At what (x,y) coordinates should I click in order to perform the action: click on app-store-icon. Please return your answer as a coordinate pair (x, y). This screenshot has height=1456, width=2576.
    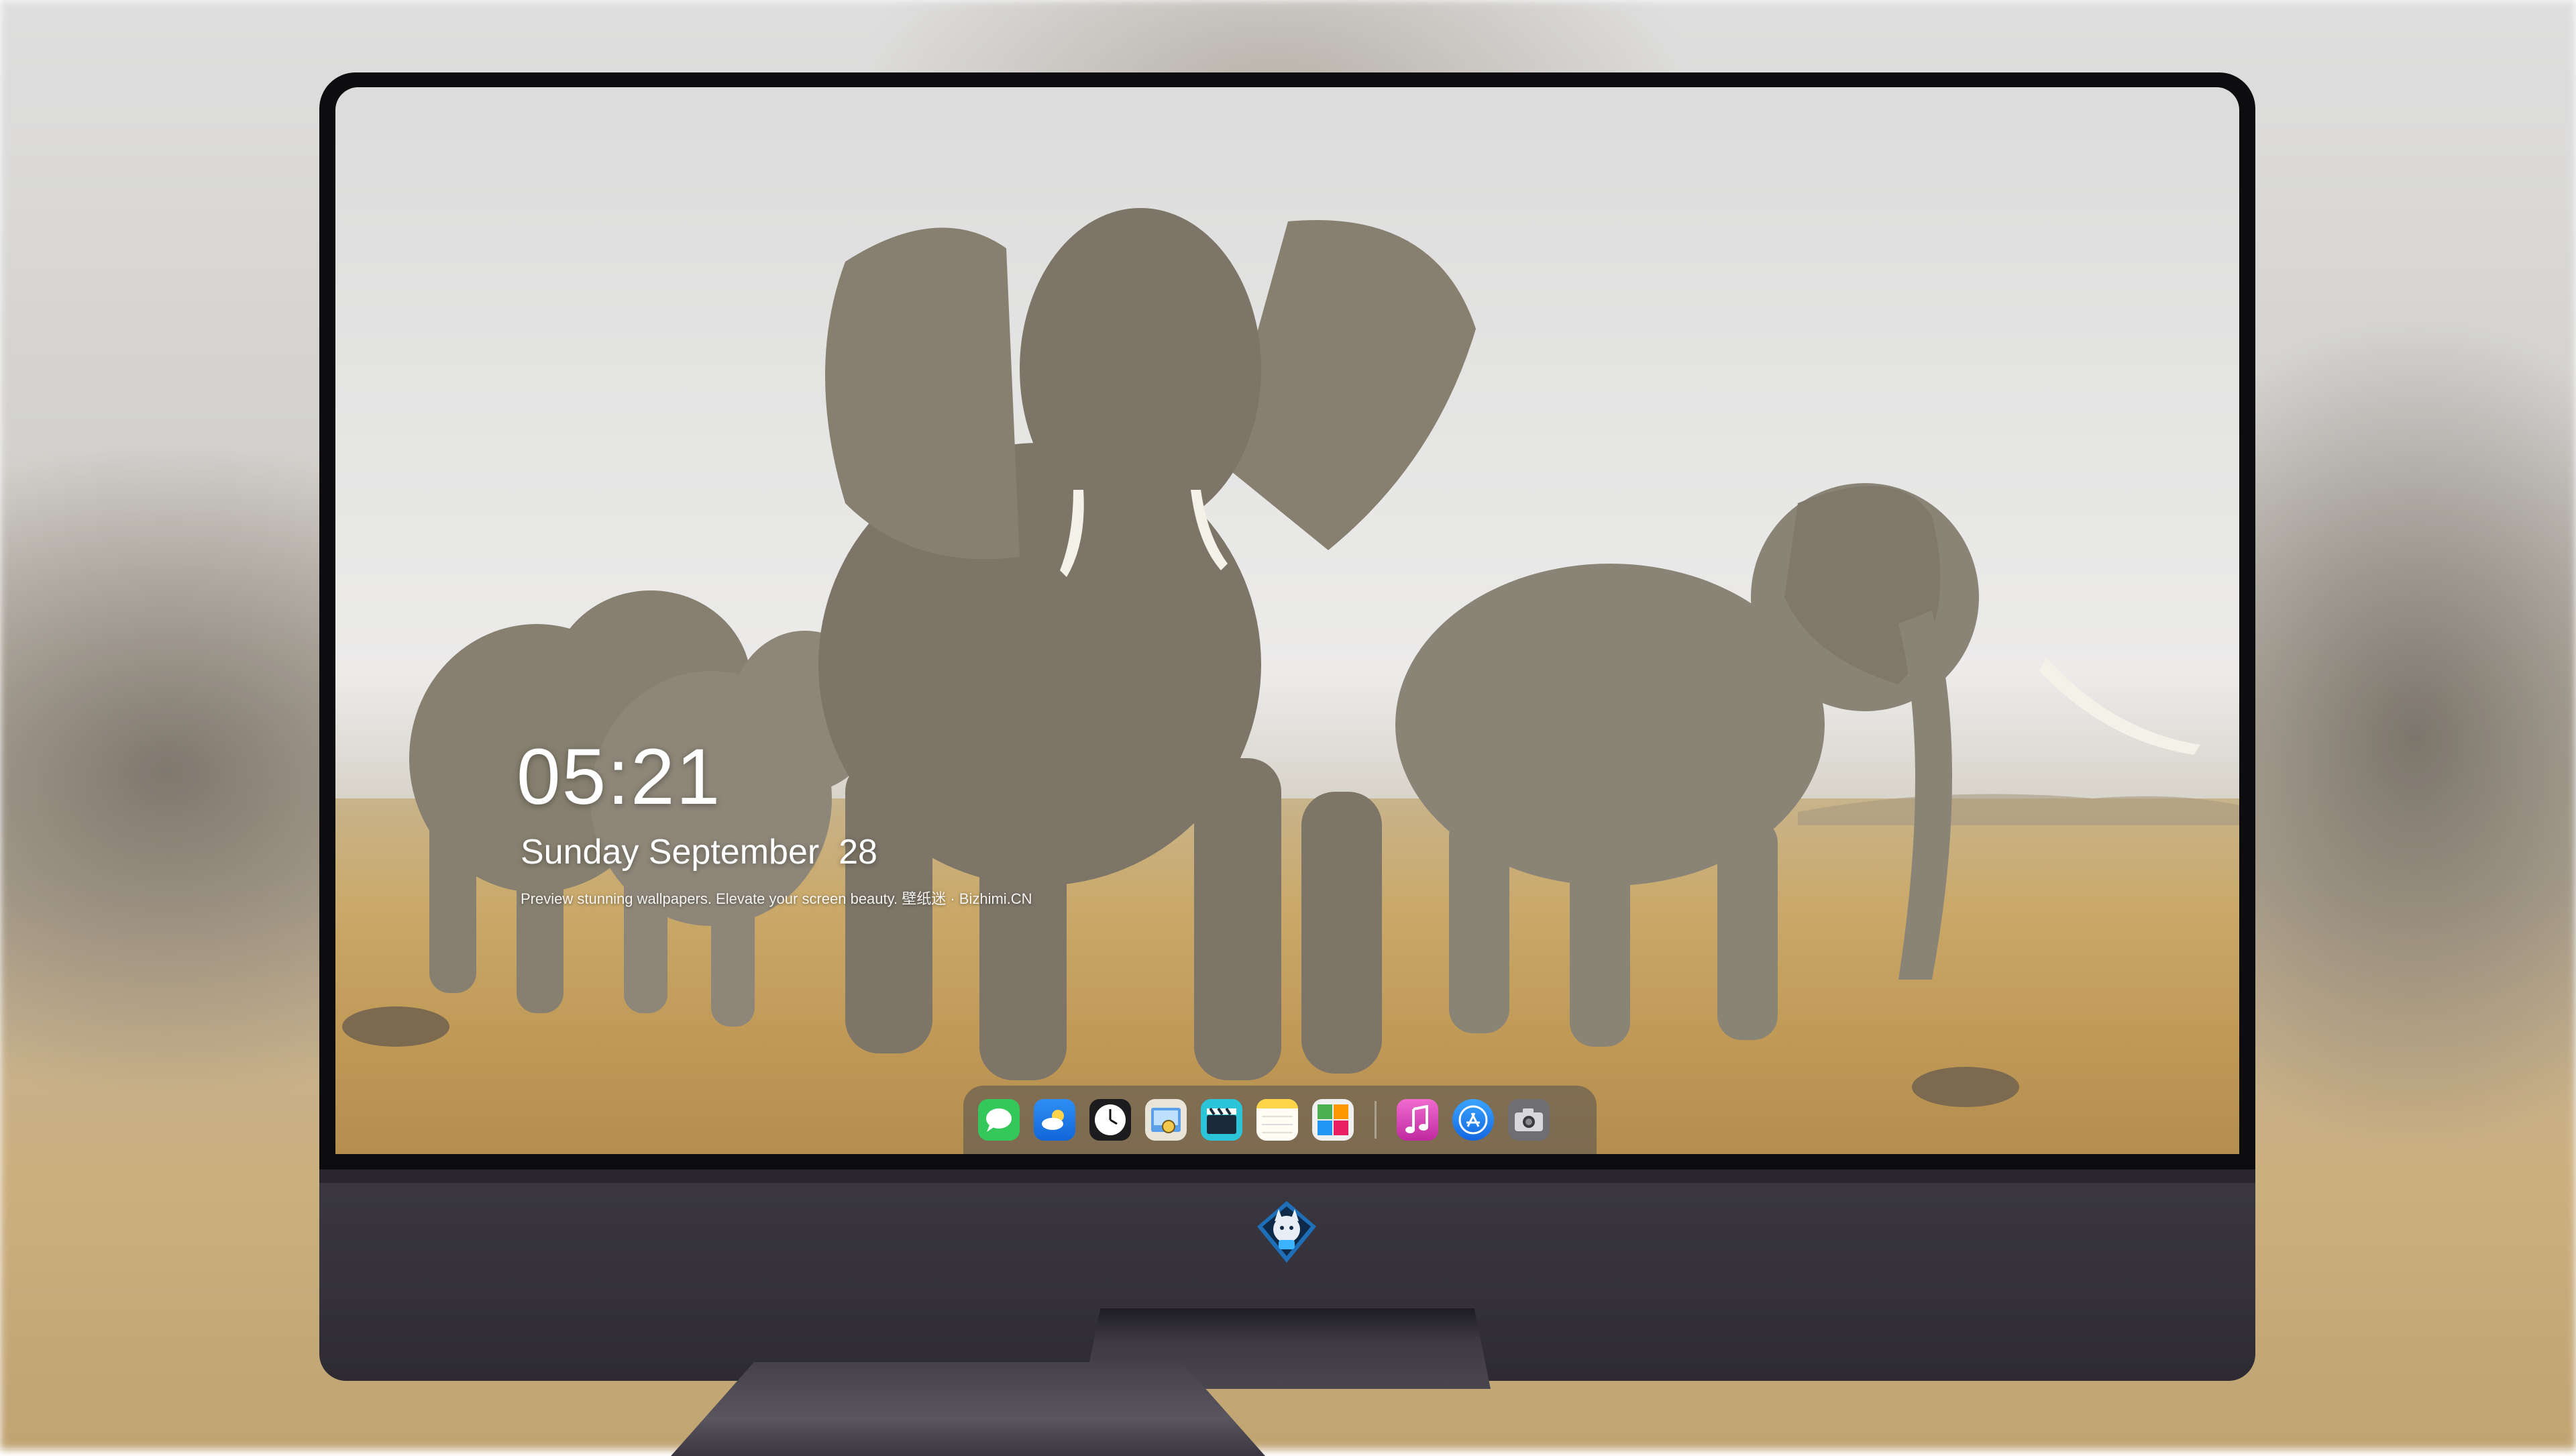
    Looking at the image, I should click on (1473, 1120).